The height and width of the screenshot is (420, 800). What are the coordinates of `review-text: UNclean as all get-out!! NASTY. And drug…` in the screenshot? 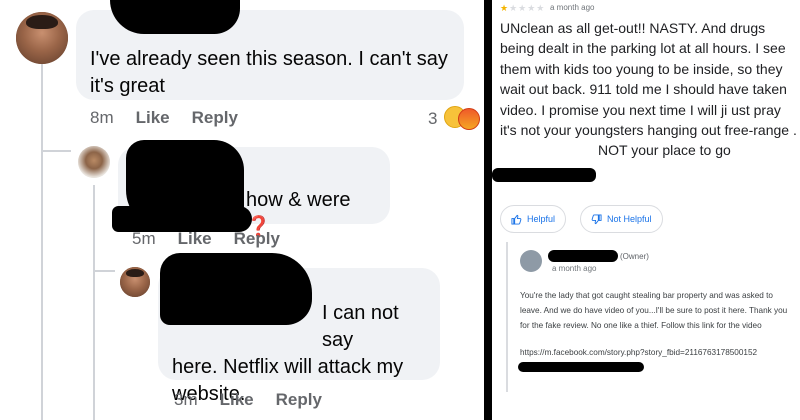 It's located at (649, 89).